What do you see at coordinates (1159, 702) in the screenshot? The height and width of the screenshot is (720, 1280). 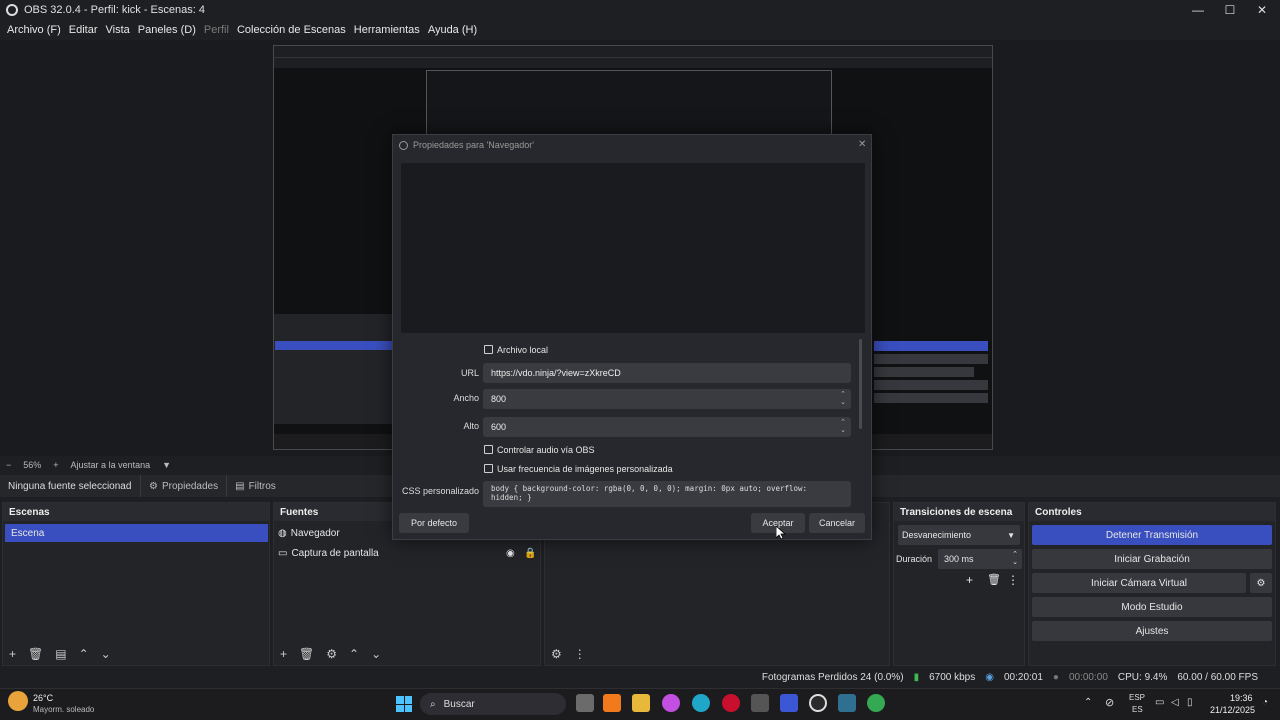 I see `network-icon: ▭` at bounding box center [1159, 702].